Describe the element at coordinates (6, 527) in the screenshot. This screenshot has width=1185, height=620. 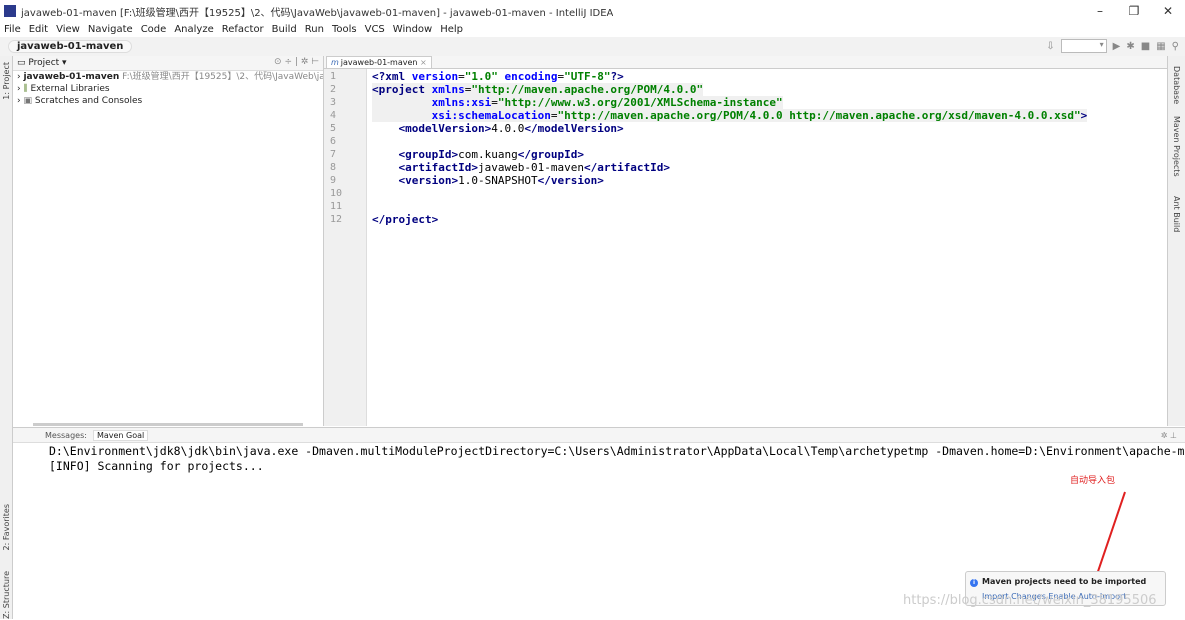
I see `favorites-tool-tab: 2: Favorites` at that location.